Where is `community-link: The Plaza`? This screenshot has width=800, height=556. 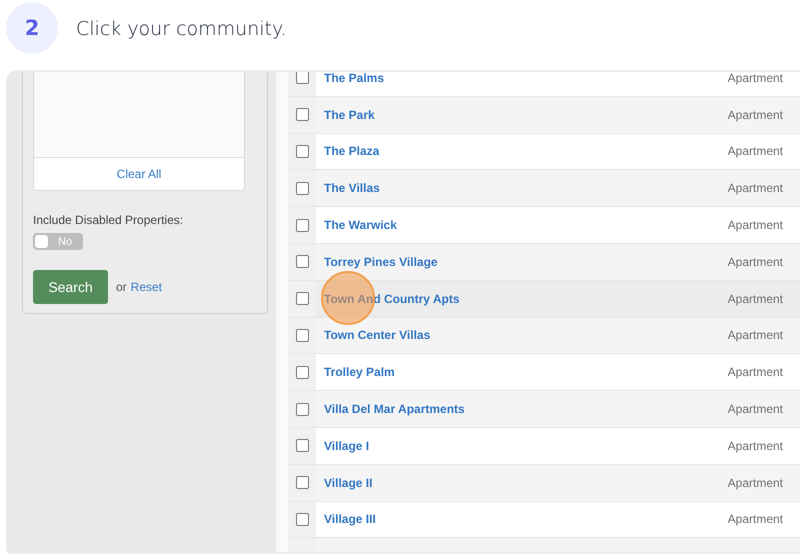
community-link: The Plaza is located at coordinates (526, 151).